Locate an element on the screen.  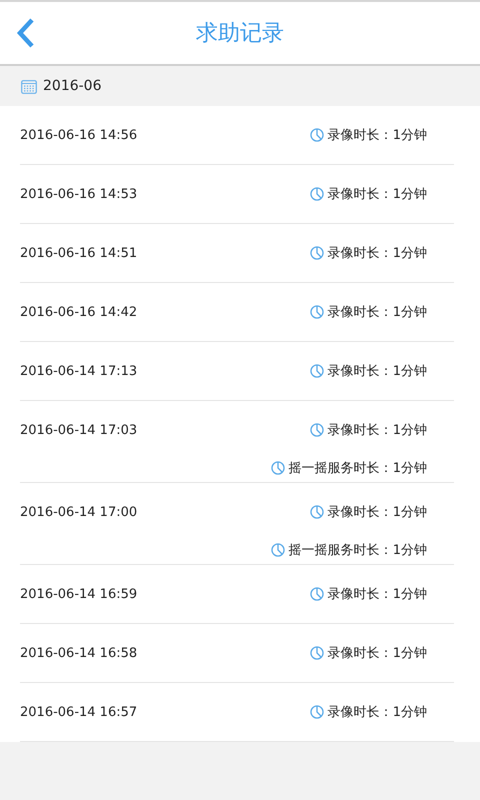
record-time: 2016-06-14 17:00 is located at coordinates (79, 512).